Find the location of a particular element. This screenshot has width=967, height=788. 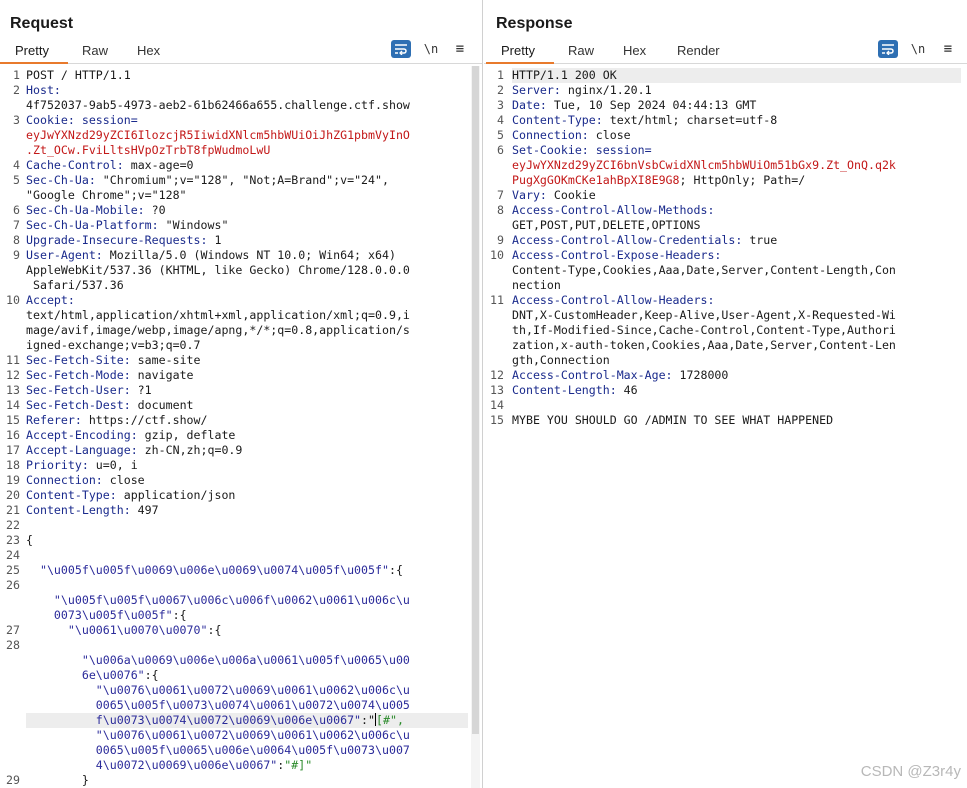

code-line: Sec-Fetch-User: ?1 is located at coordinates (247, 390).